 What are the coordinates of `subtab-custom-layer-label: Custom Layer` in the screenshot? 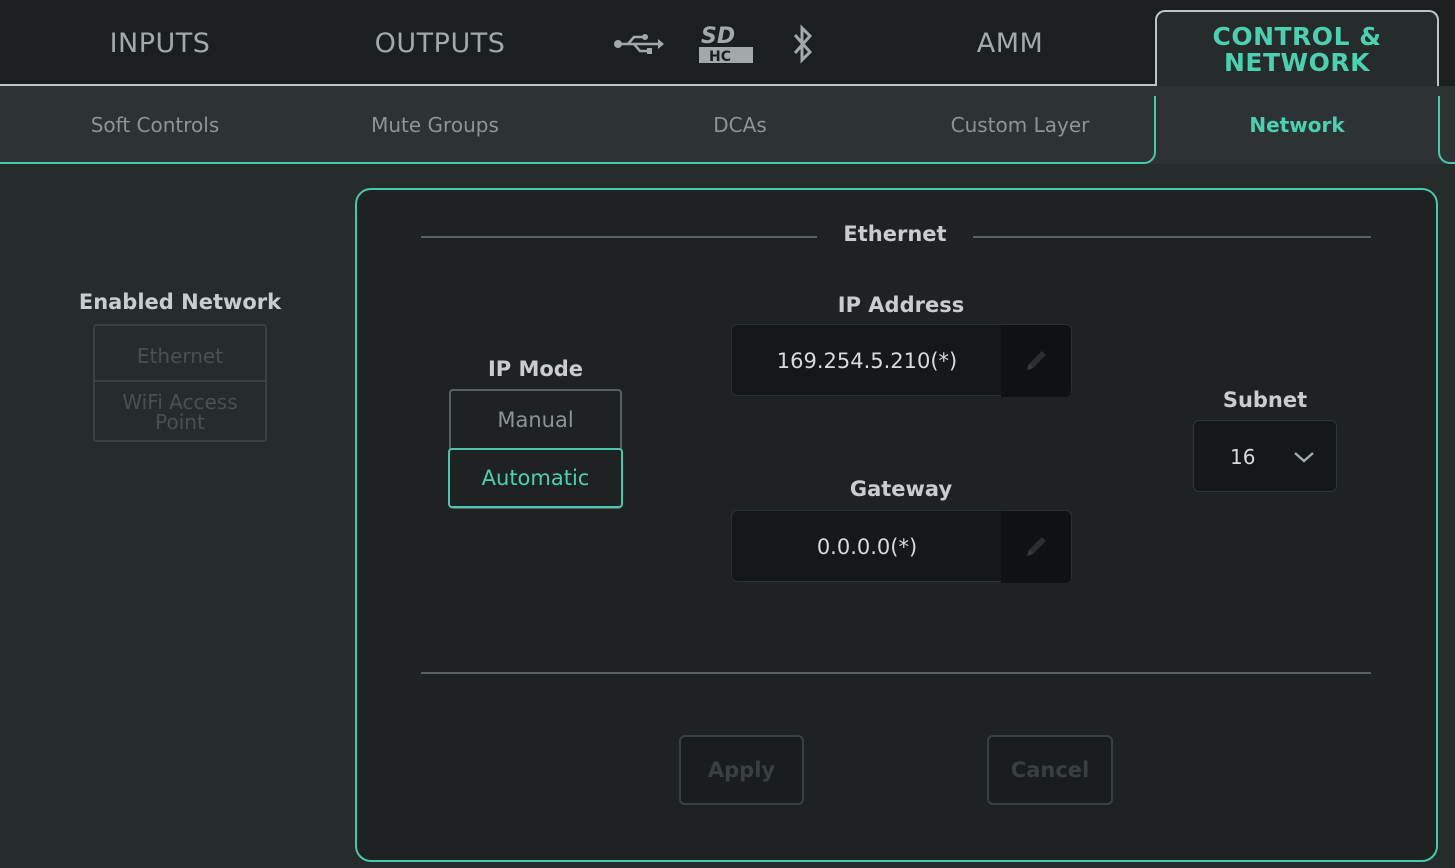 It's located at (1020, 125).